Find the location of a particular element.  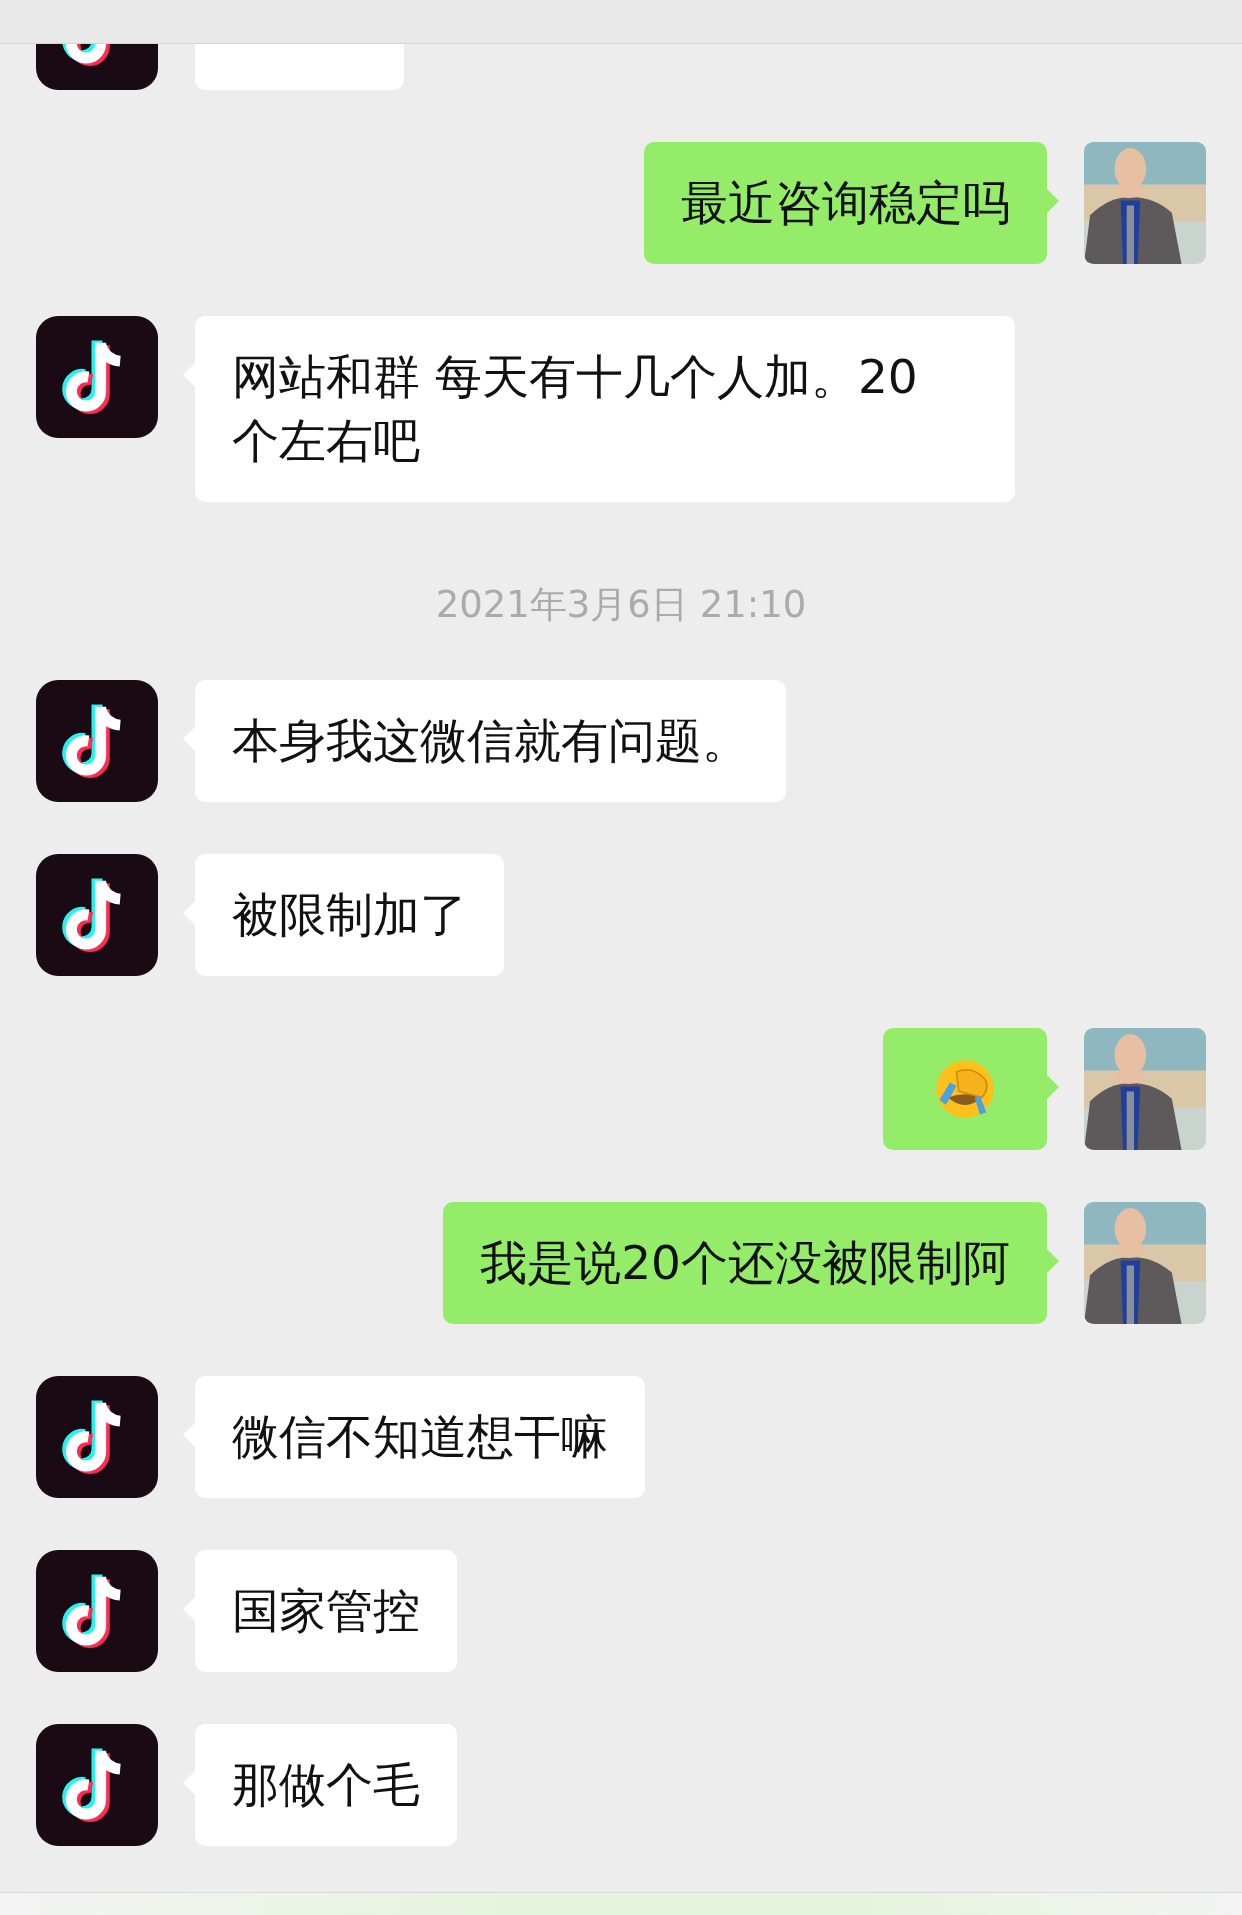

message-bubble: 我是说20个还没被限制阿 is located at coordinates (745, 1263).